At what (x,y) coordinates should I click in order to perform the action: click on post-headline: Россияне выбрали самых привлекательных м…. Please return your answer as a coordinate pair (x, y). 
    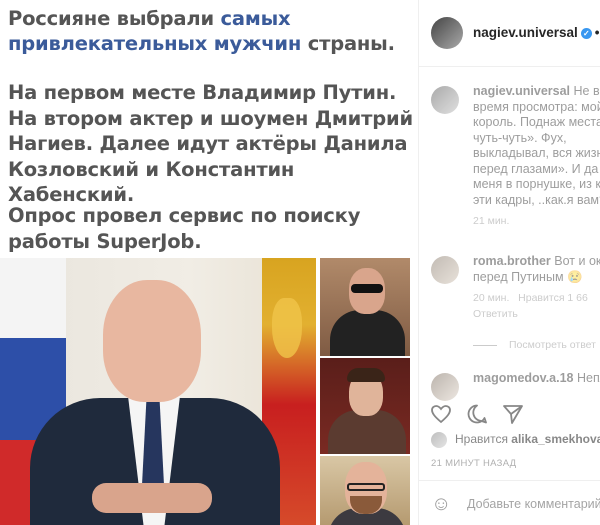
    Looking at the image, I should click on (210, 31).